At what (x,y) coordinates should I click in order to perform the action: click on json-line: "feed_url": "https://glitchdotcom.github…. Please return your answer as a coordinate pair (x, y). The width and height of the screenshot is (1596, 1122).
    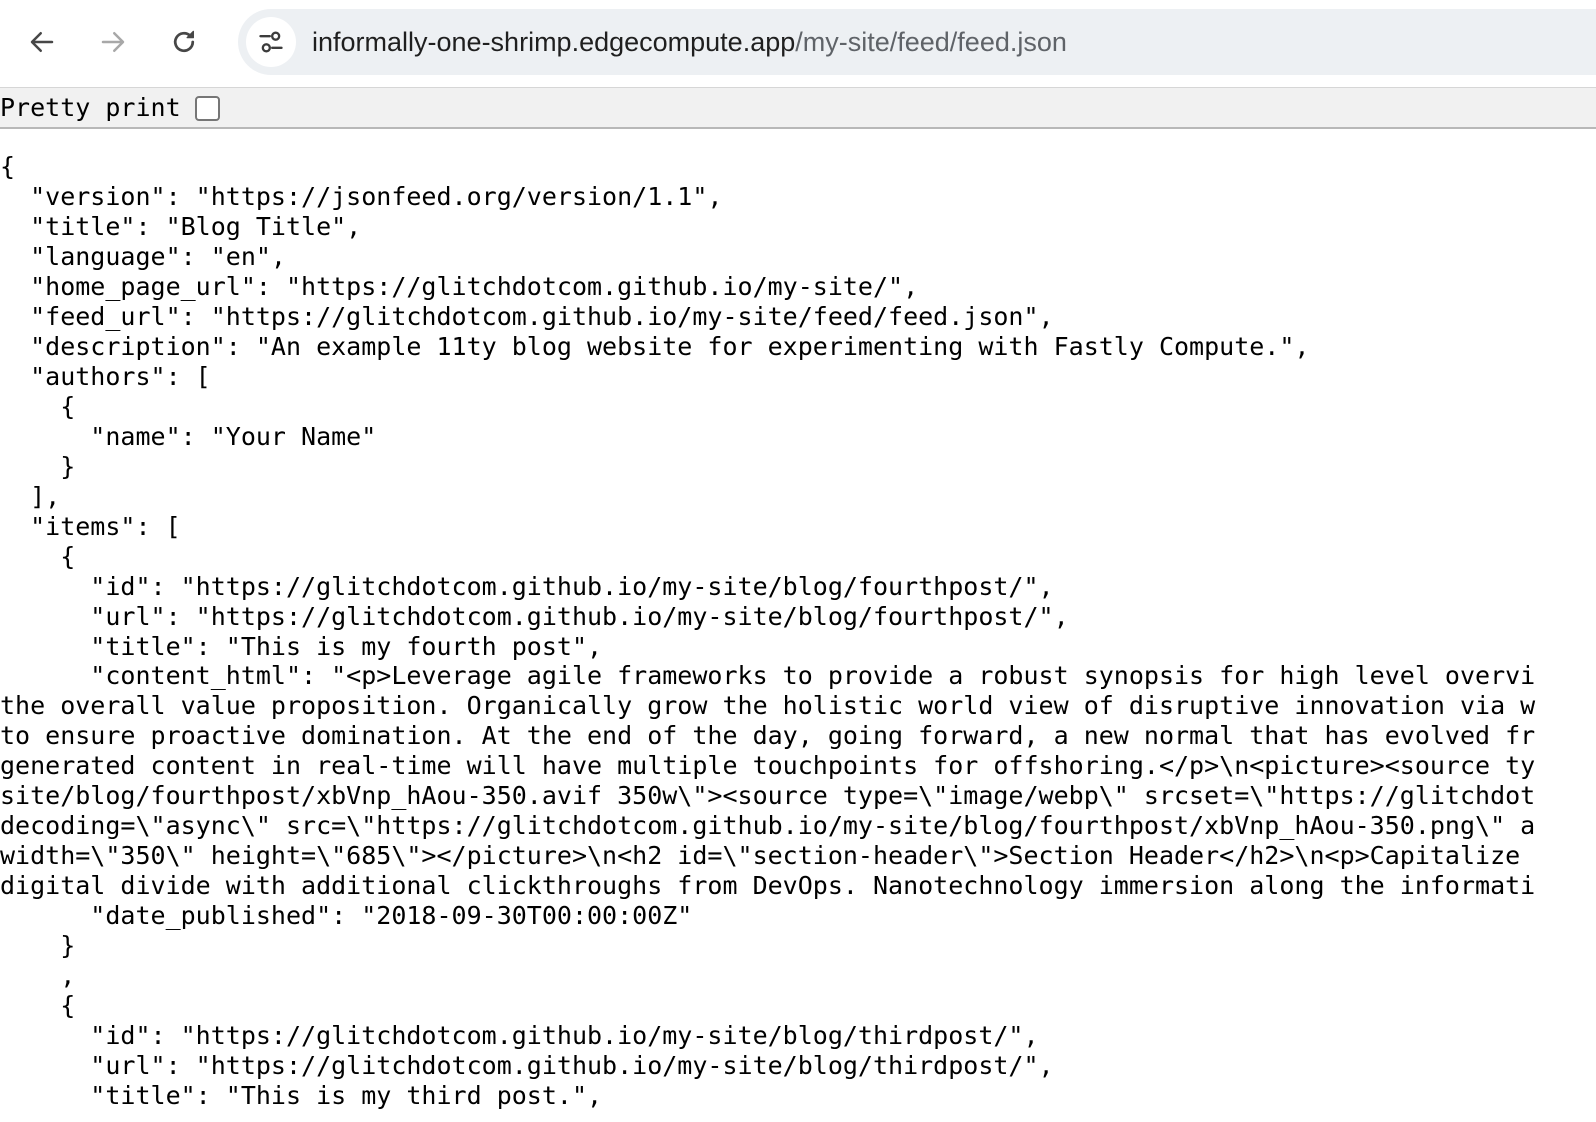
    Looking at the image, I should click on (527, 316).